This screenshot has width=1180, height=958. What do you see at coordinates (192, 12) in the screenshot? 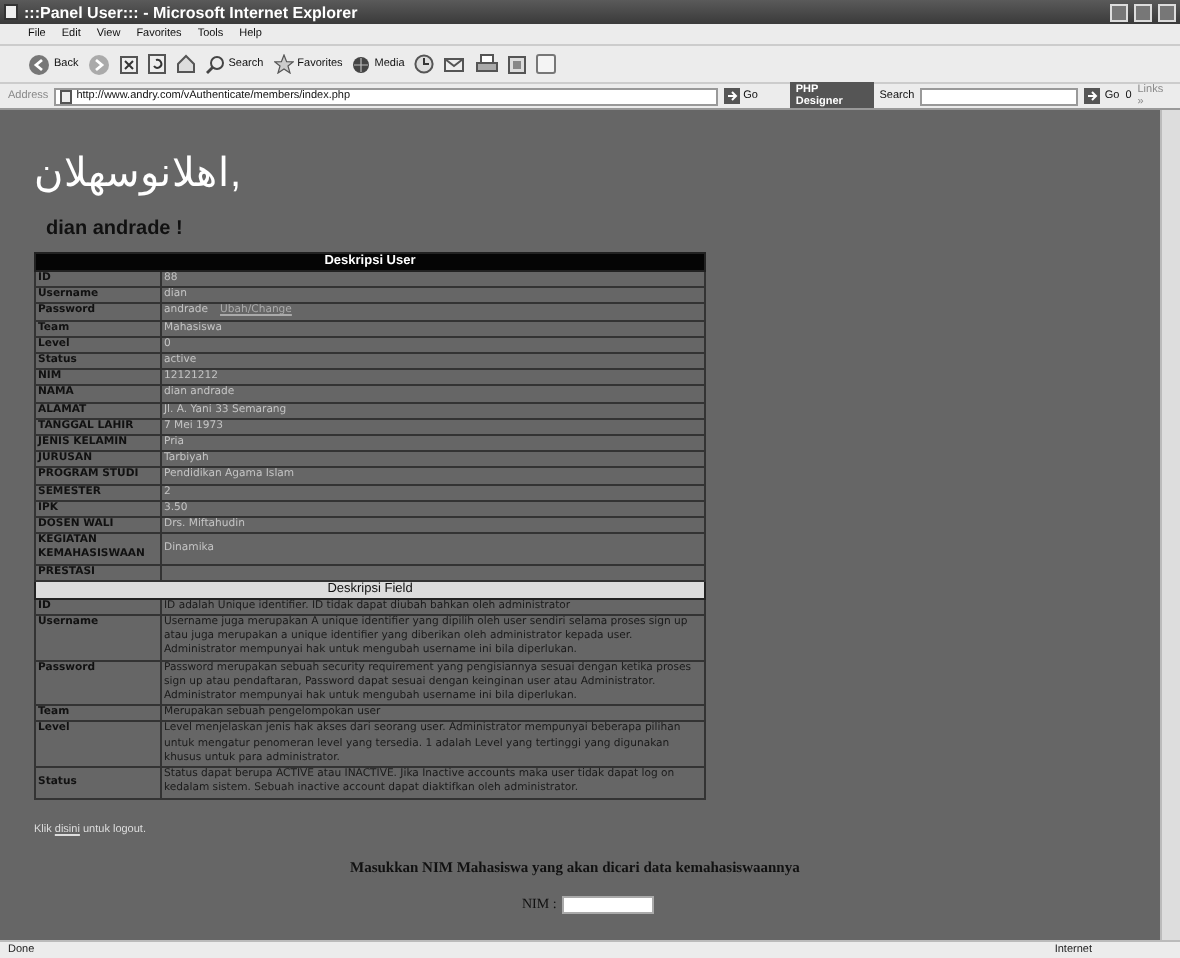
I see `window-title: :::Panel User::: - Microsoft Internet Explorer` at bounding box center [192, 12].